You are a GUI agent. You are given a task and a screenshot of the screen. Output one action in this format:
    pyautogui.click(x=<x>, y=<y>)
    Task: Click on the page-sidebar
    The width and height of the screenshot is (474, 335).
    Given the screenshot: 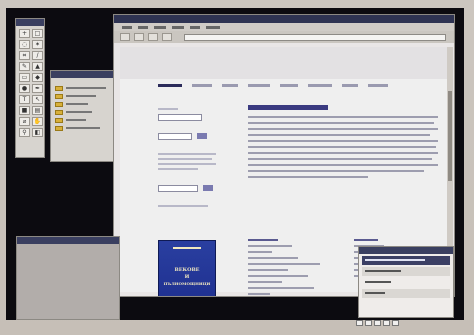 What is the action you would take?
    pyautogui.click(x=188, y=157)
    